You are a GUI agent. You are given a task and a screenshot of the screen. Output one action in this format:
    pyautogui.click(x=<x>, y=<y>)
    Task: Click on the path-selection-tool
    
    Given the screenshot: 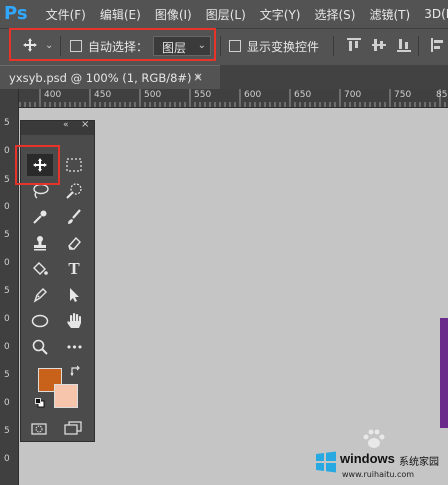 What is the action you would take?
    pyautogui.click(x=74, y=295)
    